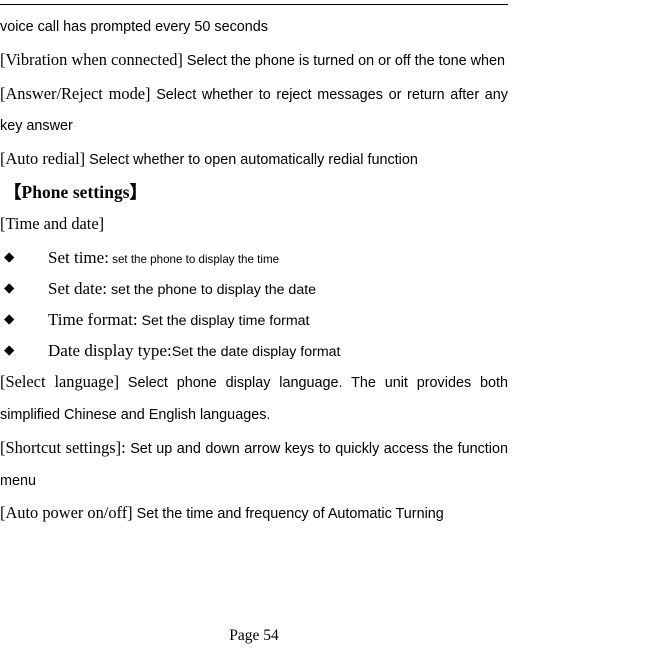  Describe the element at coordinates (223, 321) in the screenshot. I see `list-item-description: Set the display time format` at that location.